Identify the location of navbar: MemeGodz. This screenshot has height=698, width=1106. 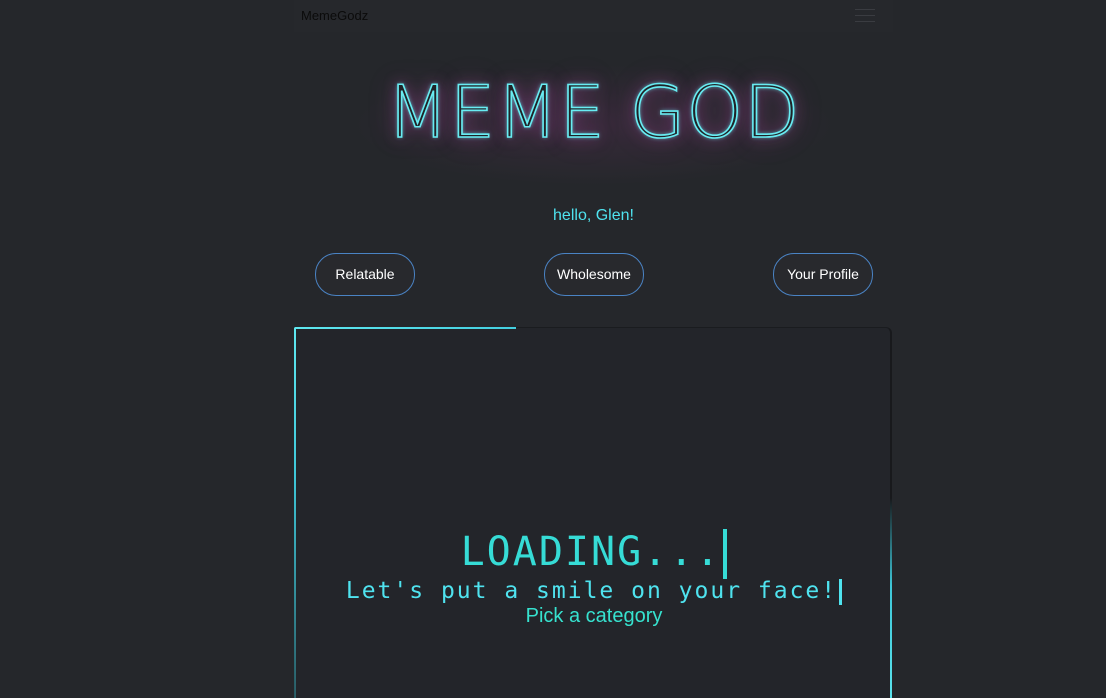
(593, 16).